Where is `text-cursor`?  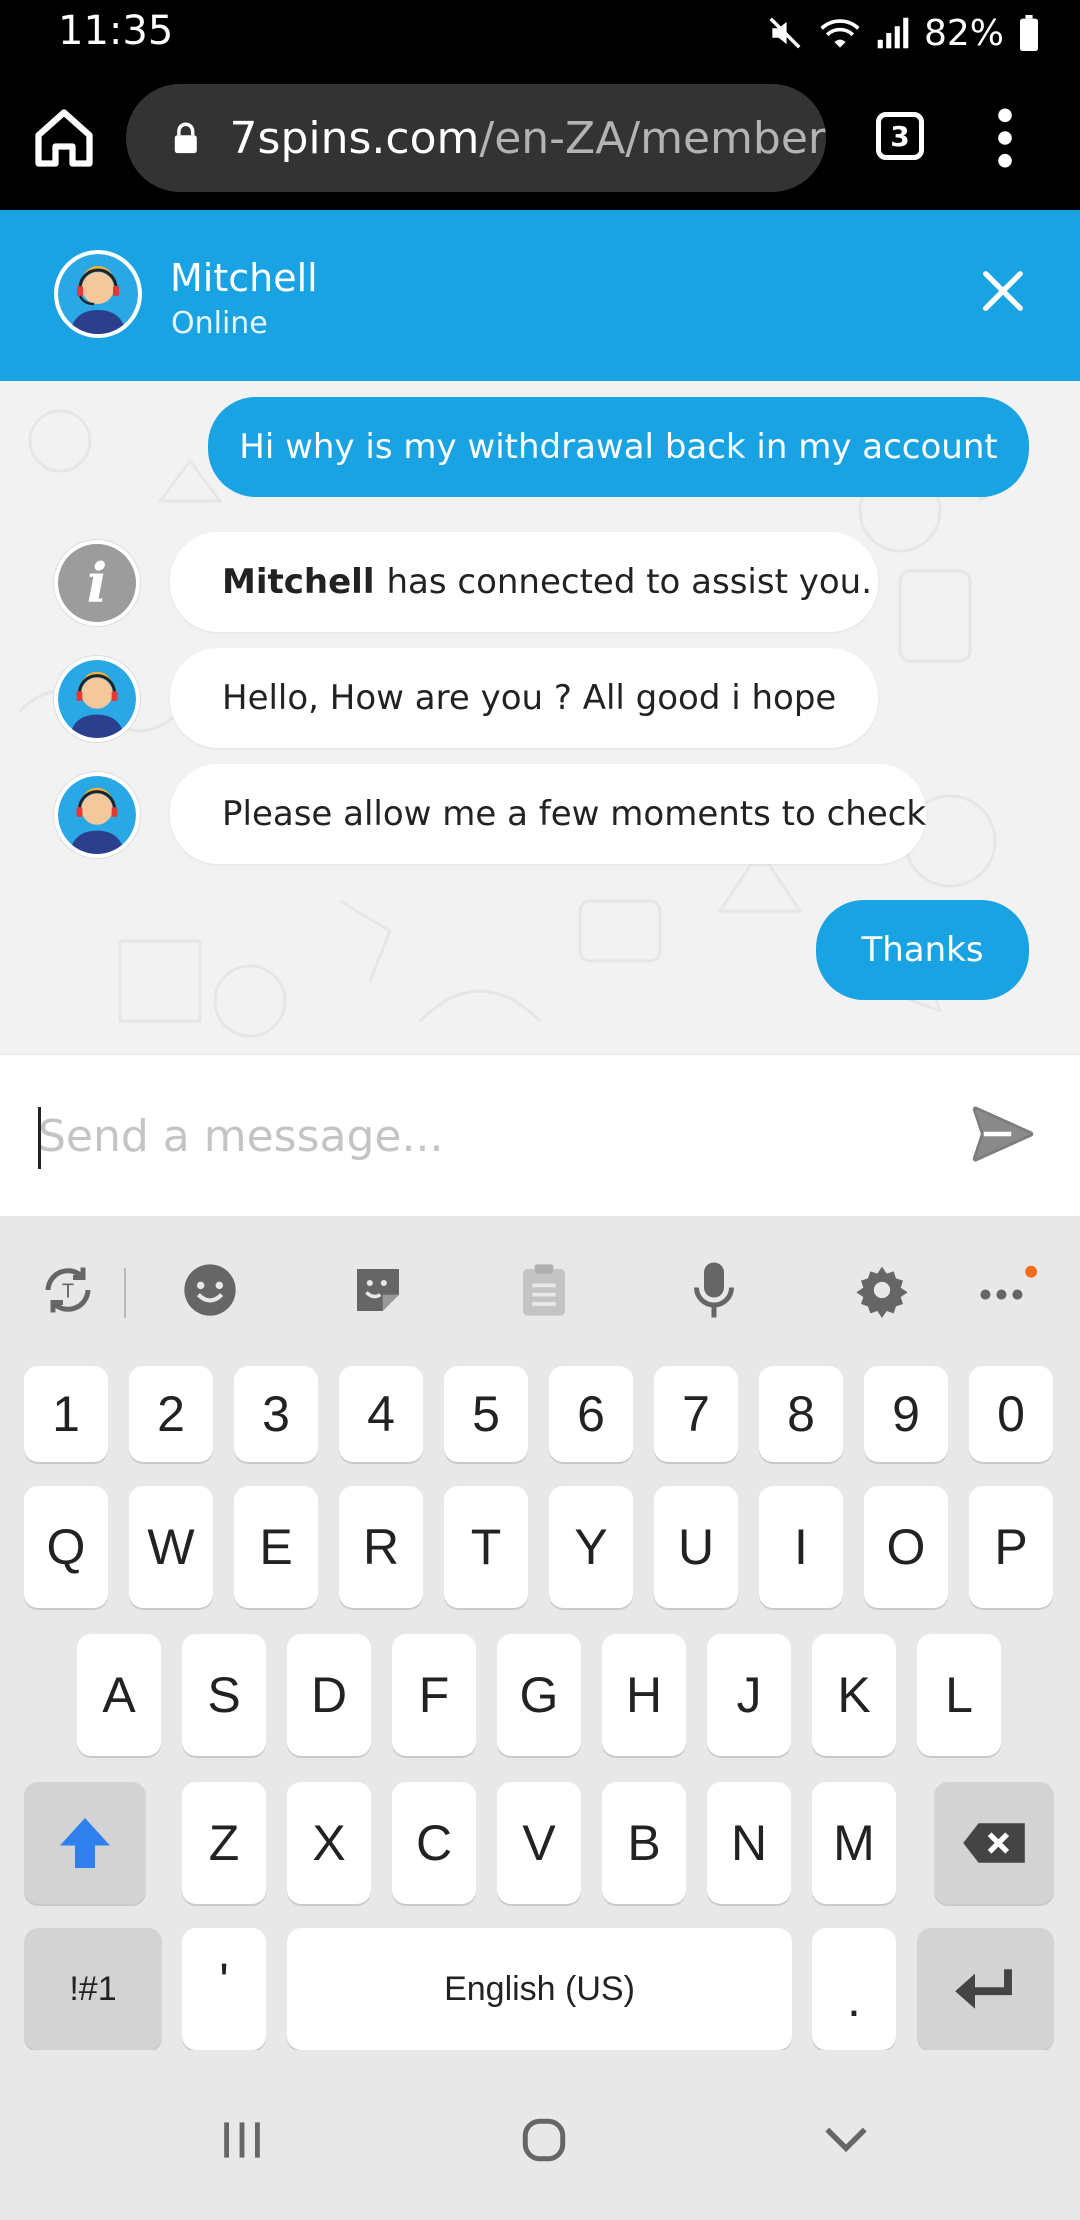
text-cursor is located at coordinates (39, 1138).